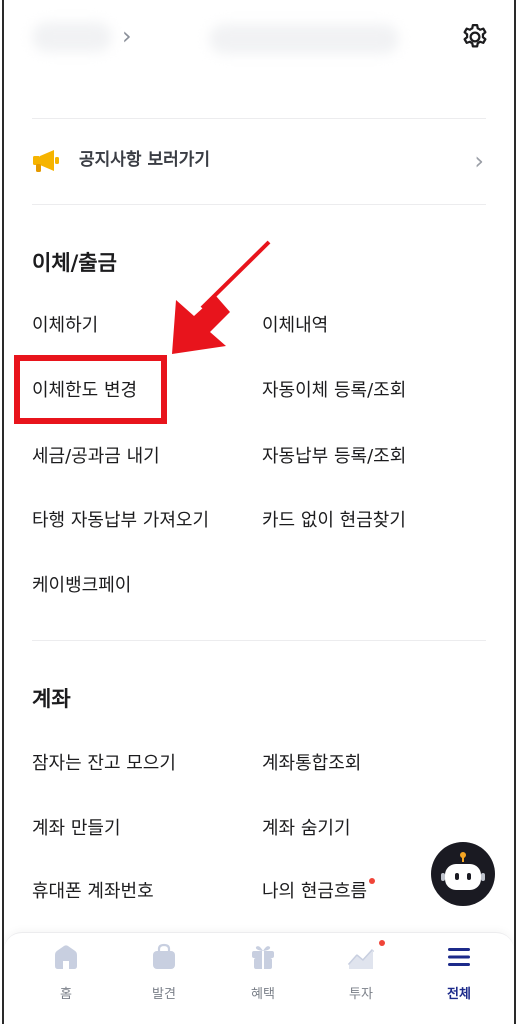 The height and width of the screenshot is (1024, 518). What do you see at coordinates (66, 957) in the screenshot?
I see `home-icon` at bounding box center [66, 957].